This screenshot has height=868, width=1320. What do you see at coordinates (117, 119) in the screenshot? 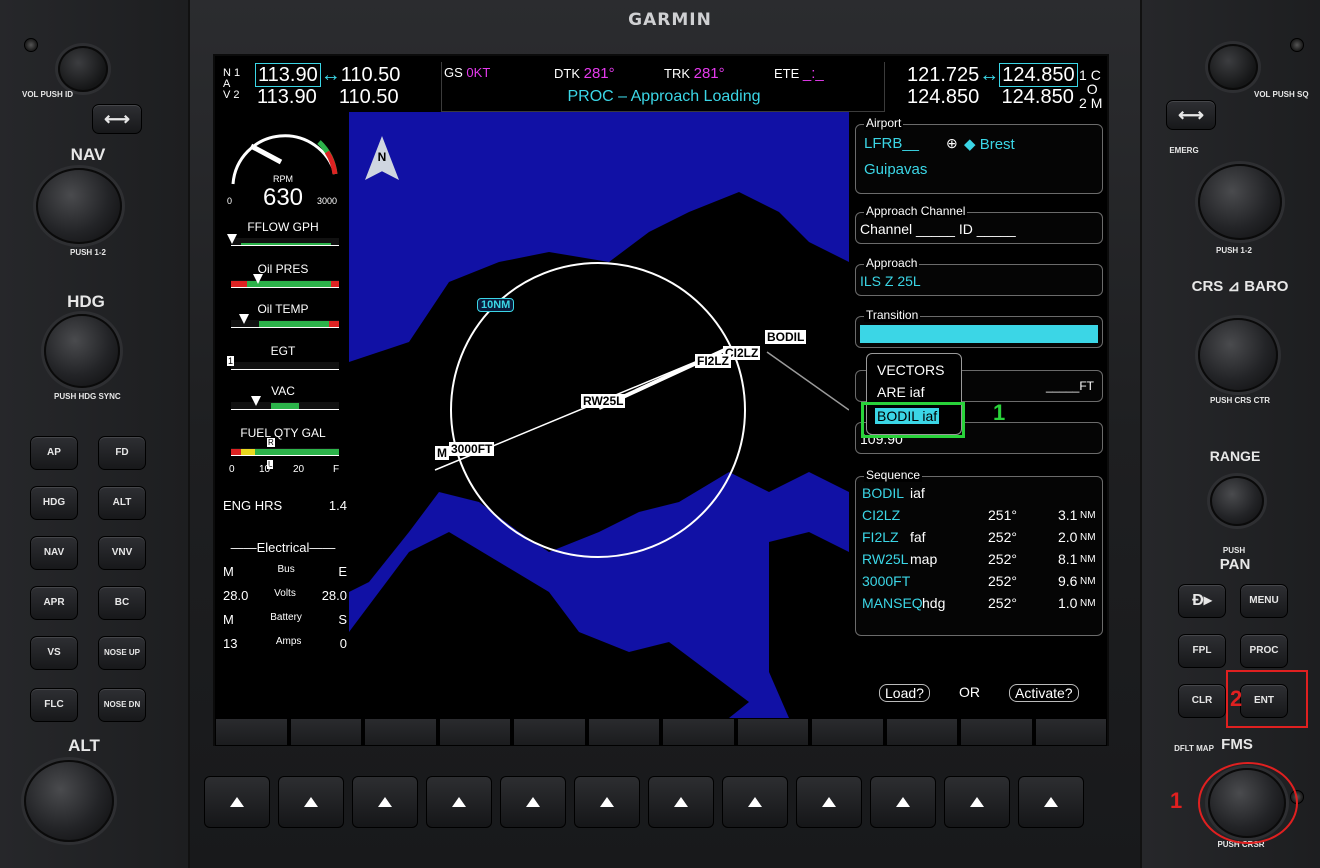
I see `nav-swap-button: ⟷` at bounding box center [117, 119].